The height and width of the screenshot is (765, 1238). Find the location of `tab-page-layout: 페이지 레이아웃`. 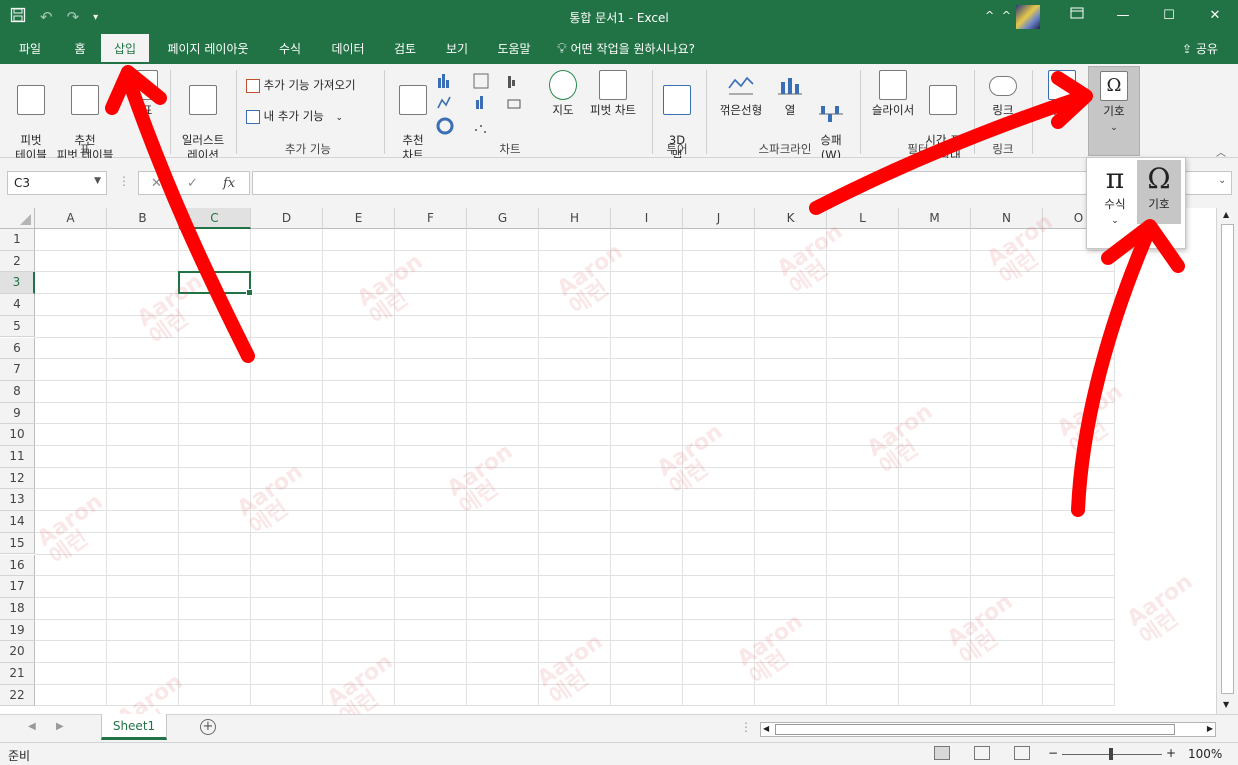

tab-page-layout: 페이지 레이아웃 is located at coordinates (208, 49).